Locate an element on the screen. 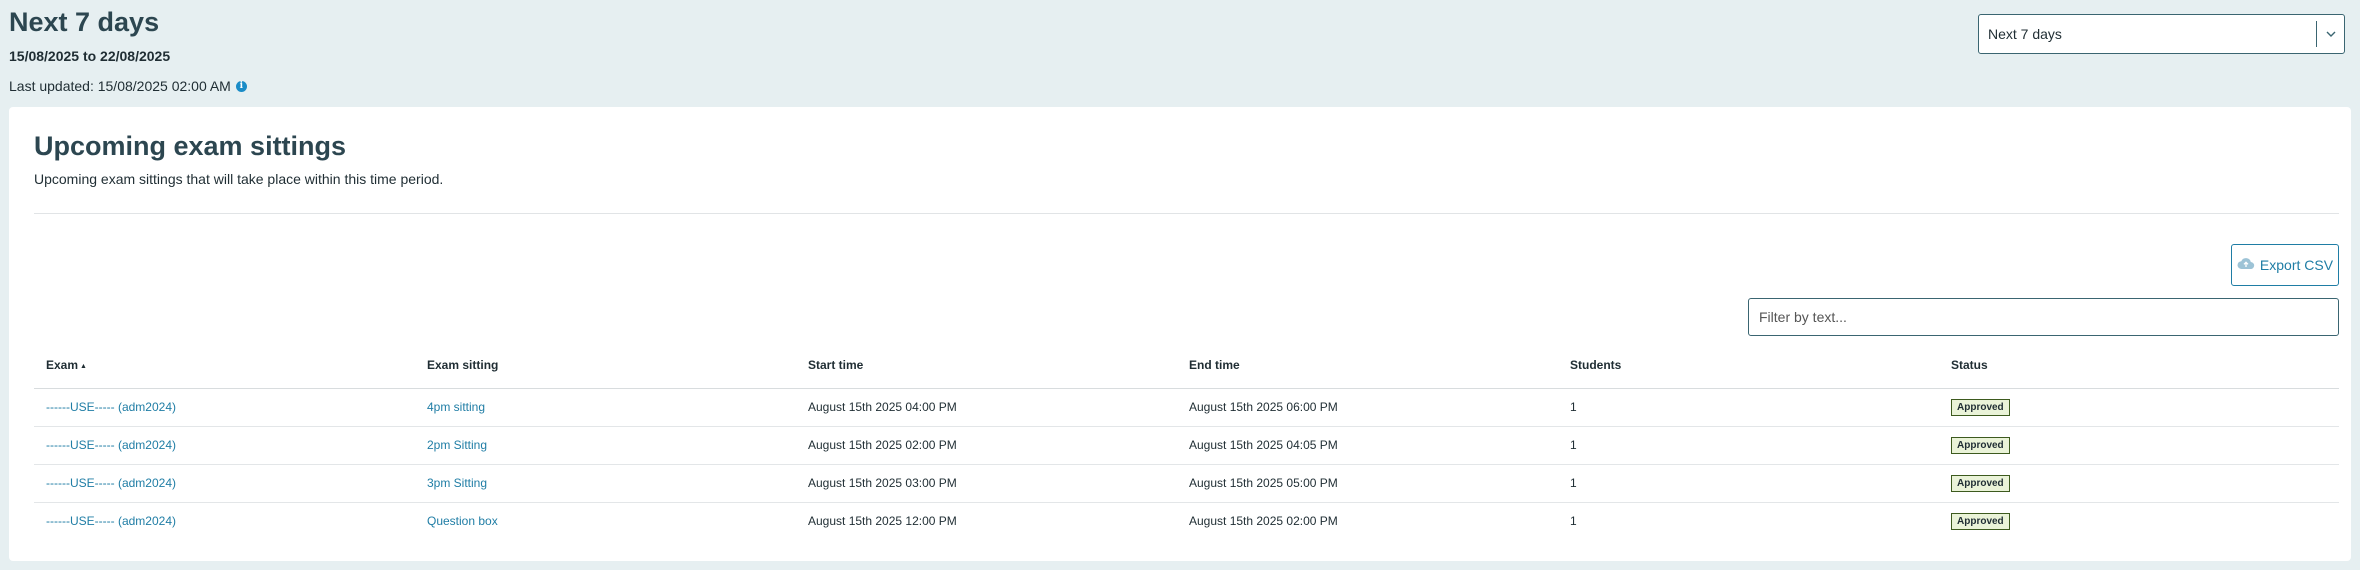 Image resolution: width=2360 pixels, height=570 pixels. export-csv-label: Export CSV is located at coordinates (2296, 265).